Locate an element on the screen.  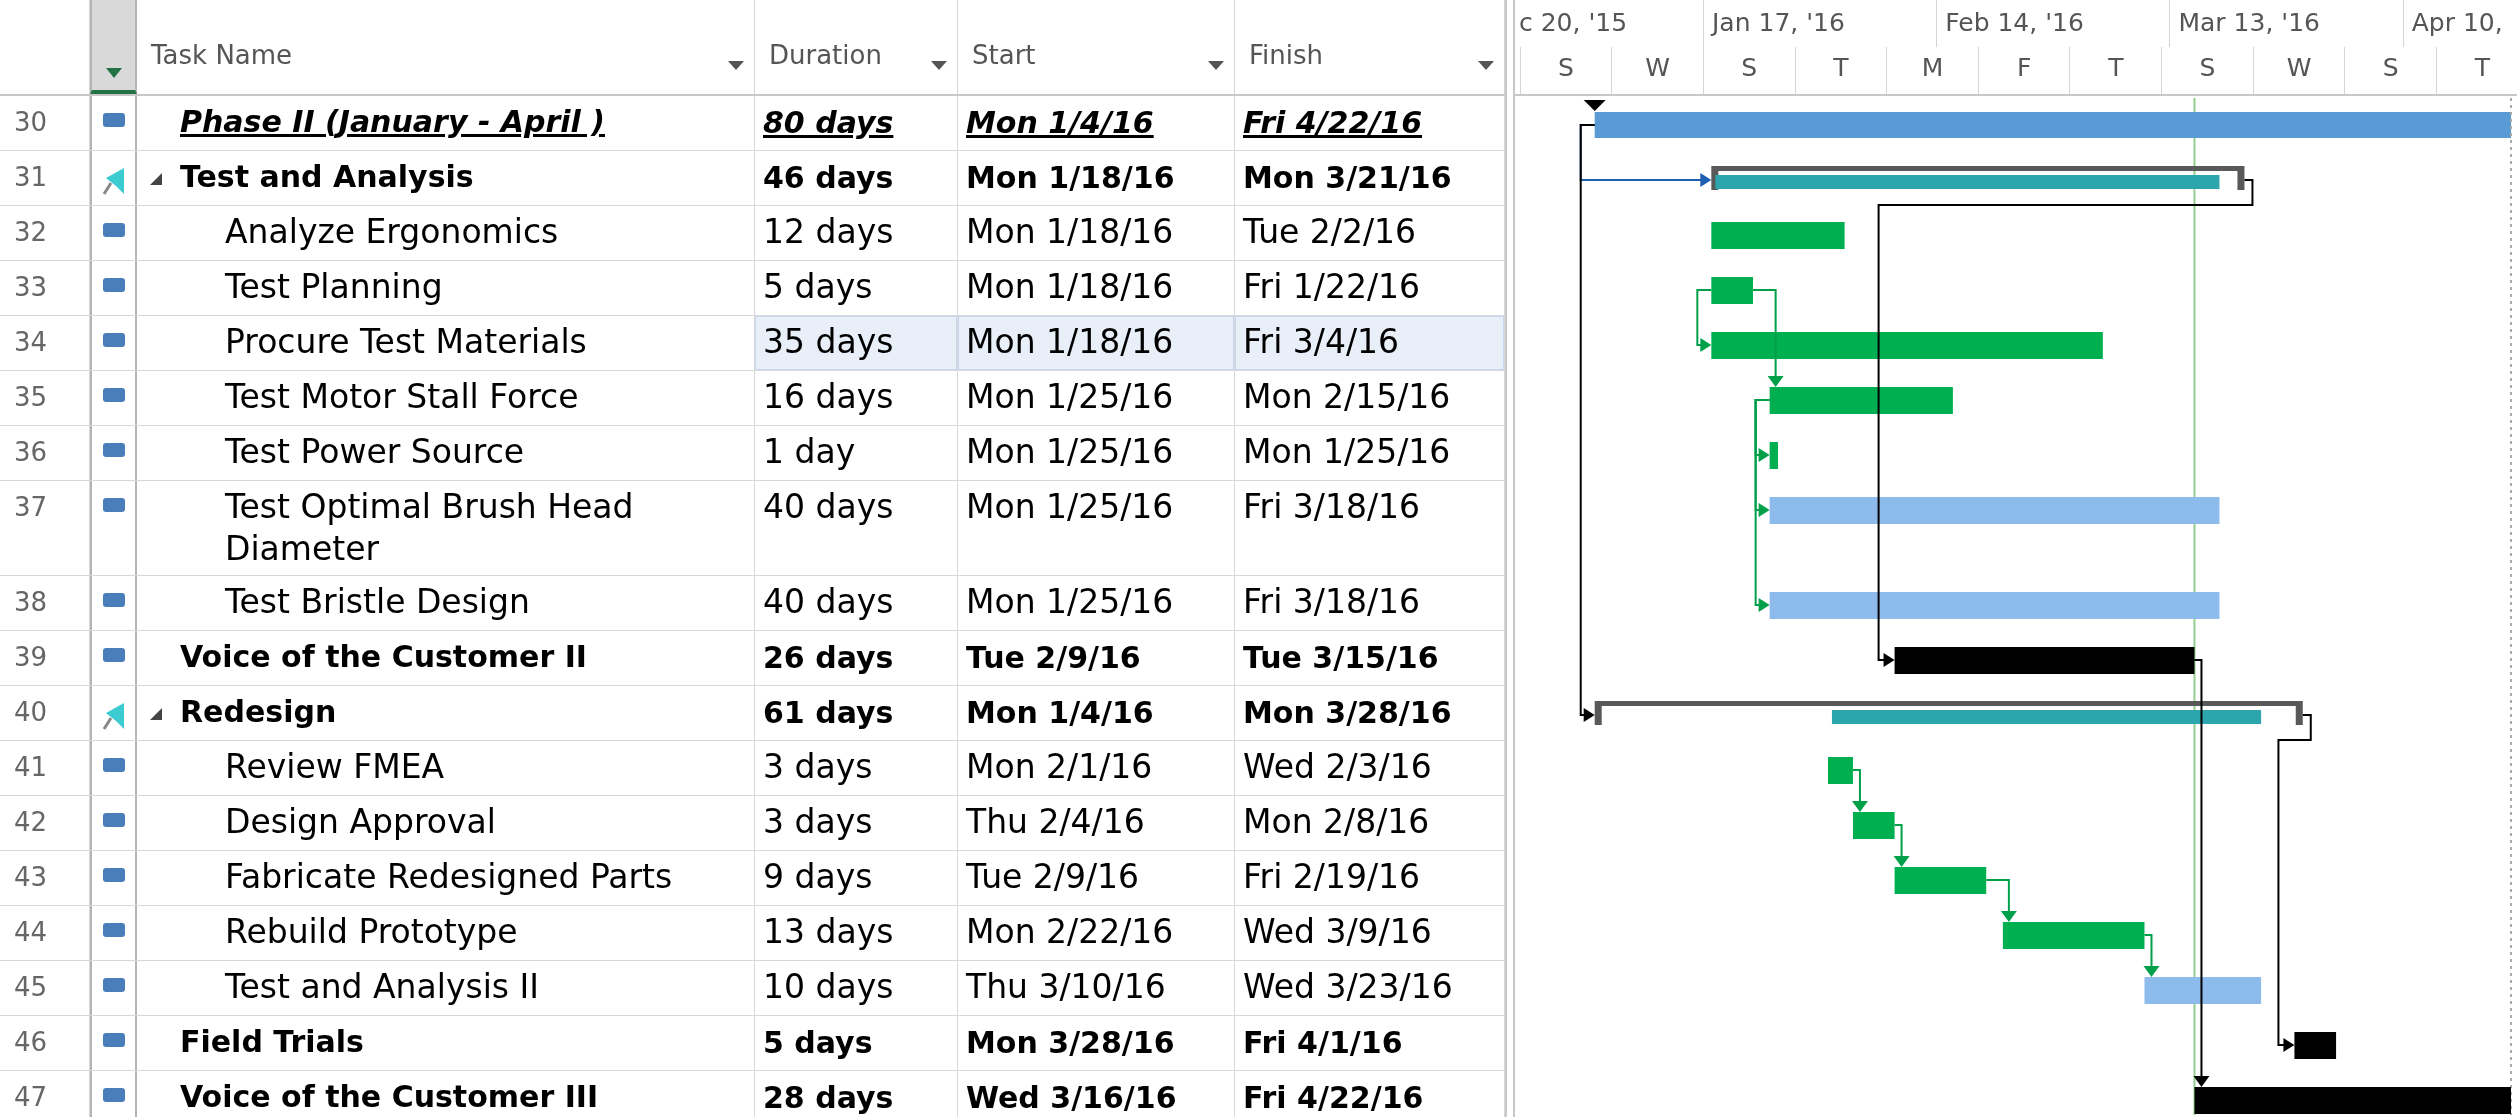
row-number: 30 is located at coordinates (45, 123).